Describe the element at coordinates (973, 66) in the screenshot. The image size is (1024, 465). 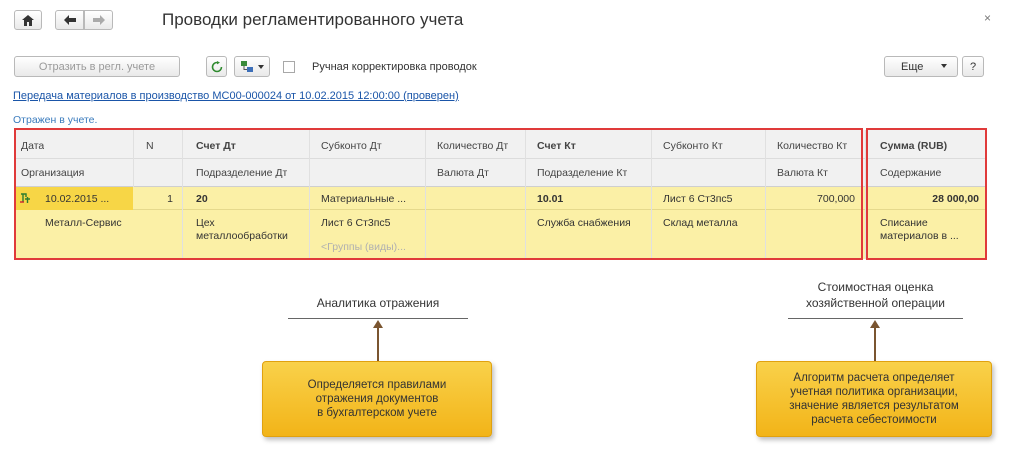
I see `help-button: ?` at that location.